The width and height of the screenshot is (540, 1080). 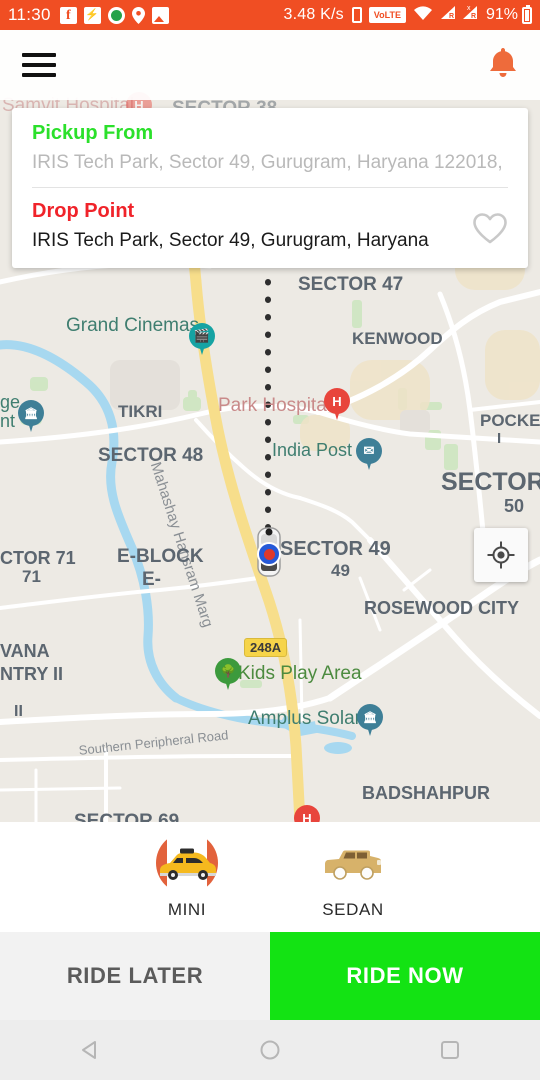 What do you see at coordinates (266, 647) in the screenshot?
I see `highway-shield-248a: 248A` at bounding box center [266, 647].